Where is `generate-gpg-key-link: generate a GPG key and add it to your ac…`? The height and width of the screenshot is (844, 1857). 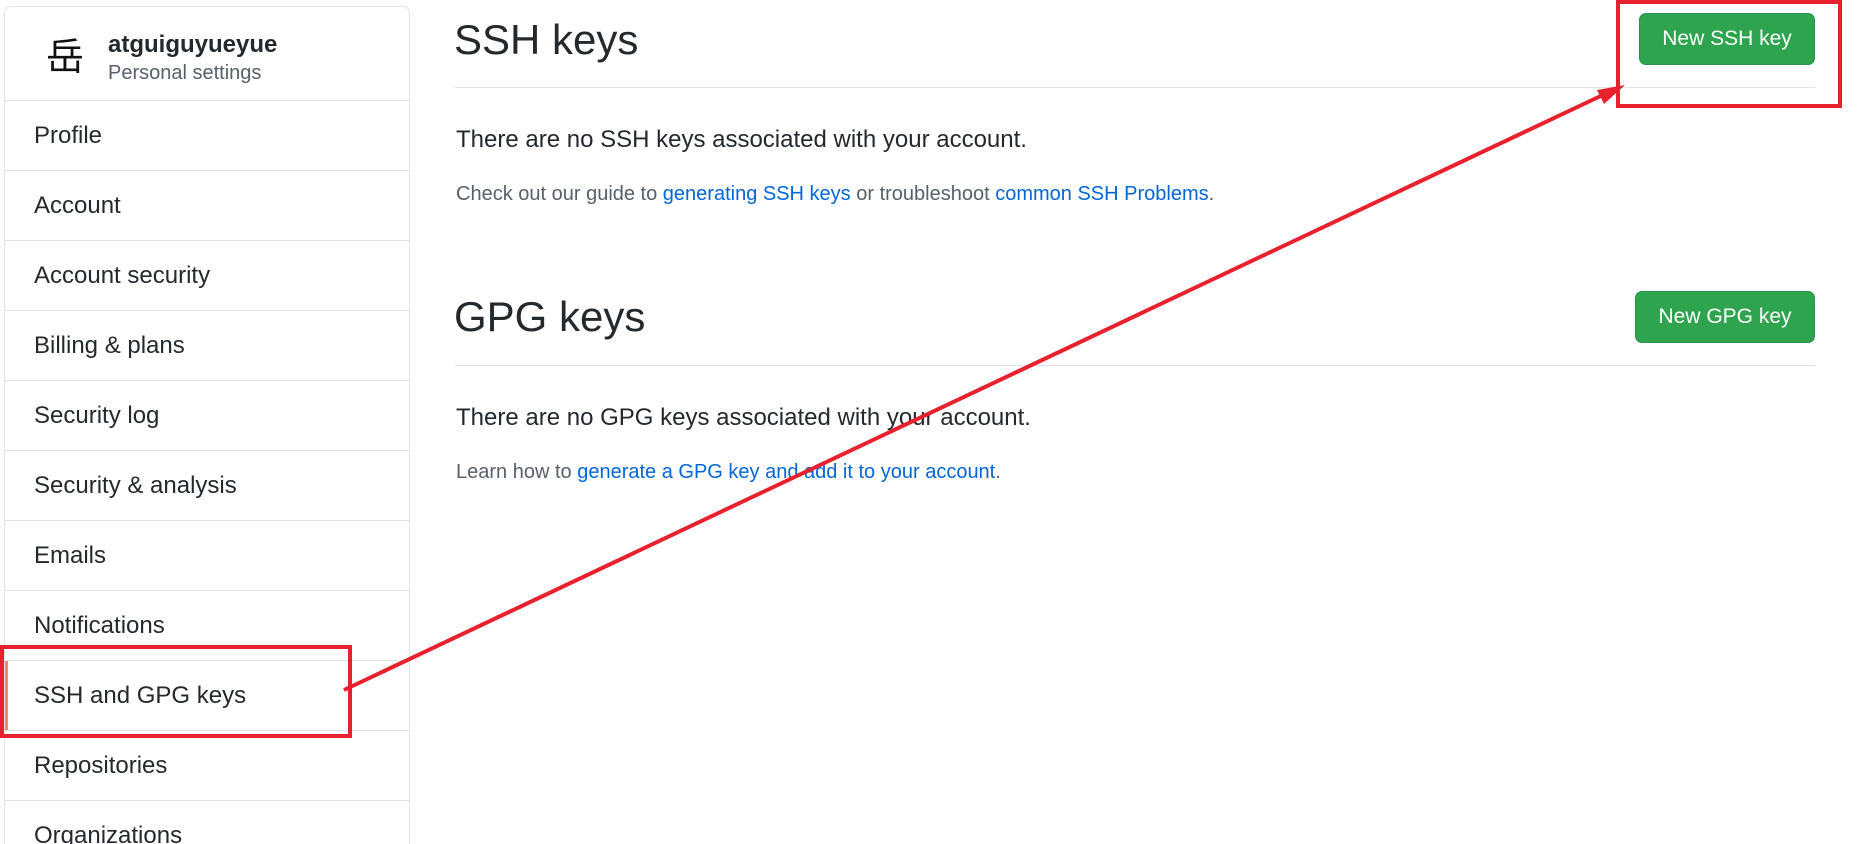 generate-gpg-key-link: generate a GPG key and add it to your ac… is located at coordinates (786, 472).